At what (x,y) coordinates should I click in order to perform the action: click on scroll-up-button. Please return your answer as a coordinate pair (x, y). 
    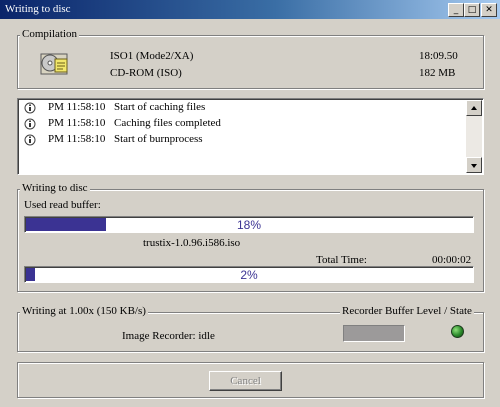
    Looking at the image, I should click on (474, 108).